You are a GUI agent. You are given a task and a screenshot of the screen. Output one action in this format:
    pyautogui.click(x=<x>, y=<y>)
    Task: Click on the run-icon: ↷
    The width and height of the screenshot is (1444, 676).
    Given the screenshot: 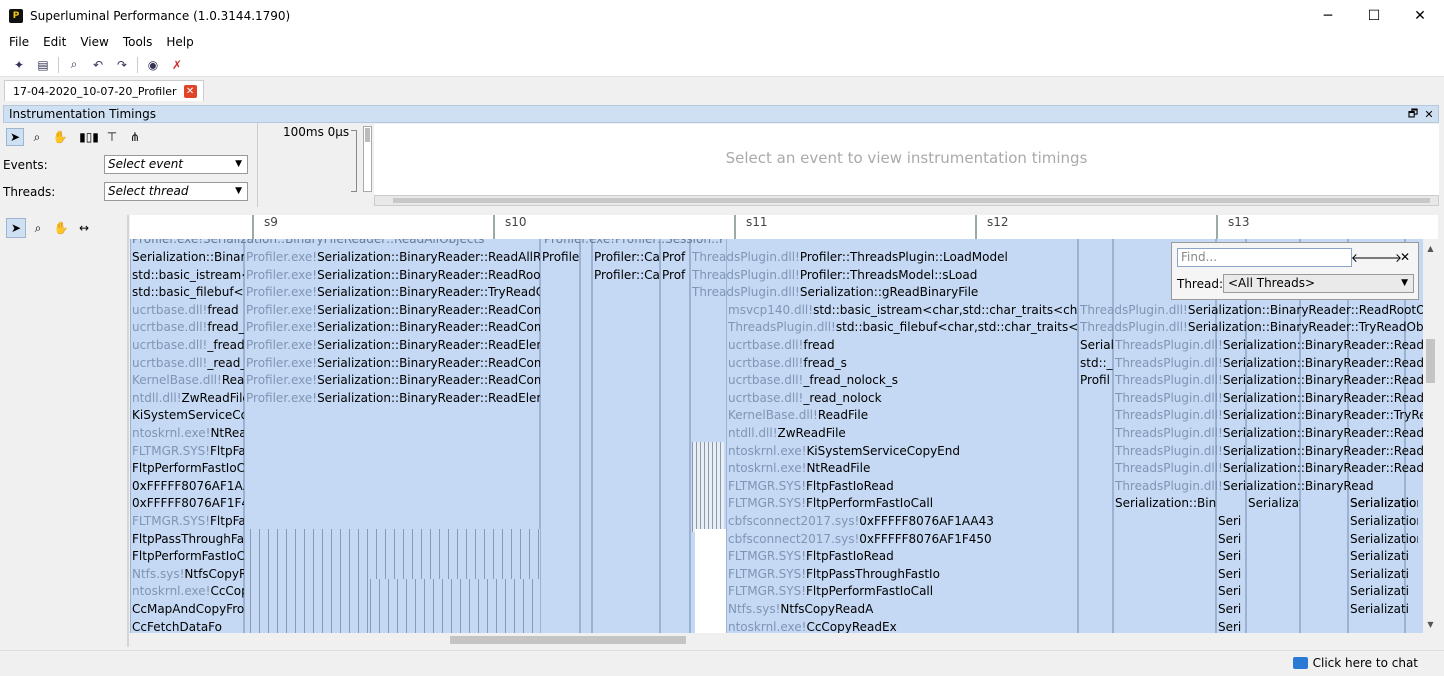 What is the action you would take?
    pyautogui.click(x=122, y=65)
    